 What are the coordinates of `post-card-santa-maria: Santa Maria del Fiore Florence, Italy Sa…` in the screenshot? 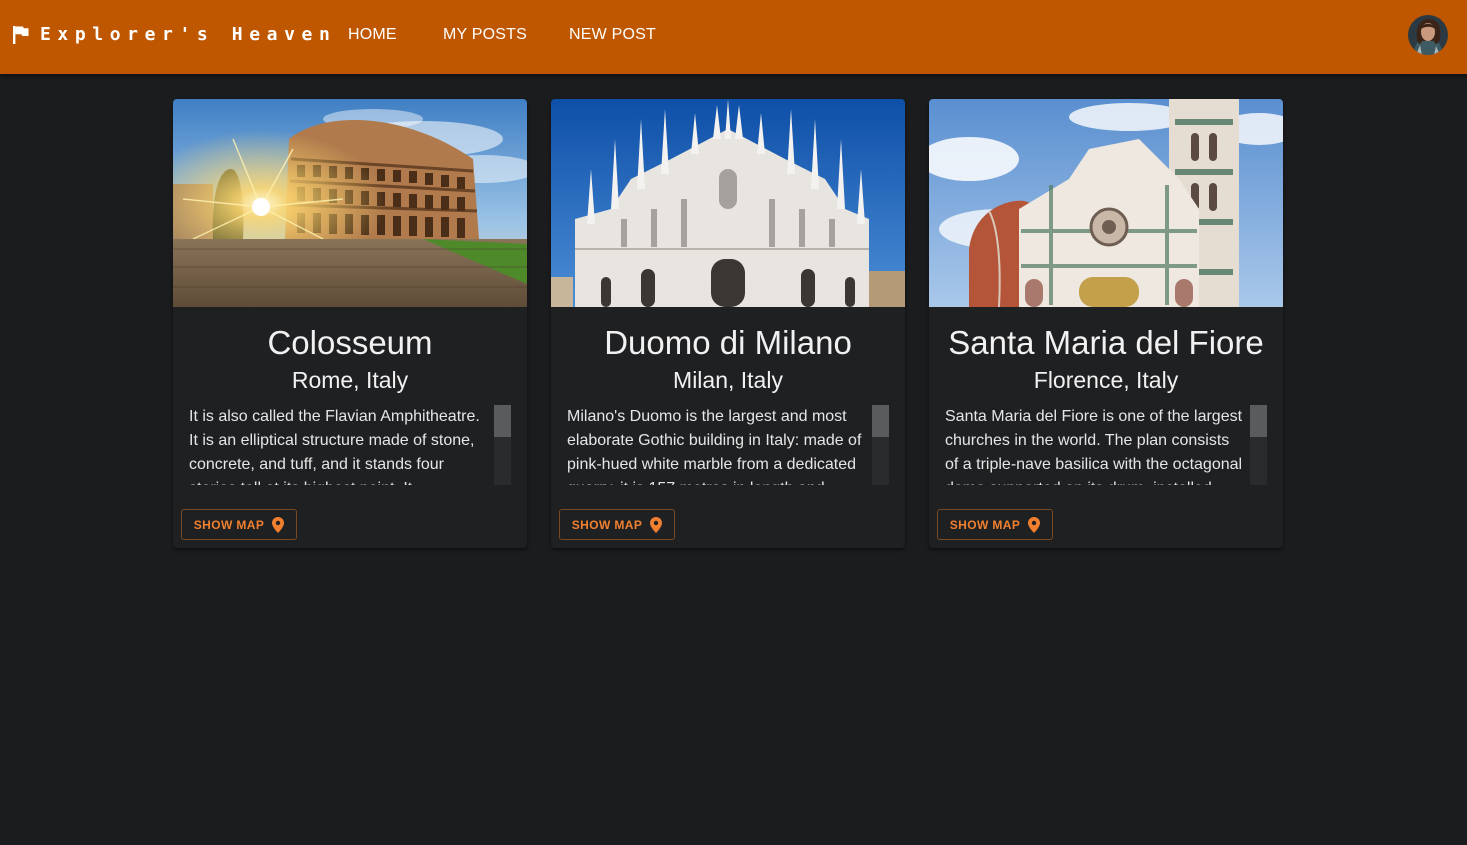 It's located at (1106, 323).